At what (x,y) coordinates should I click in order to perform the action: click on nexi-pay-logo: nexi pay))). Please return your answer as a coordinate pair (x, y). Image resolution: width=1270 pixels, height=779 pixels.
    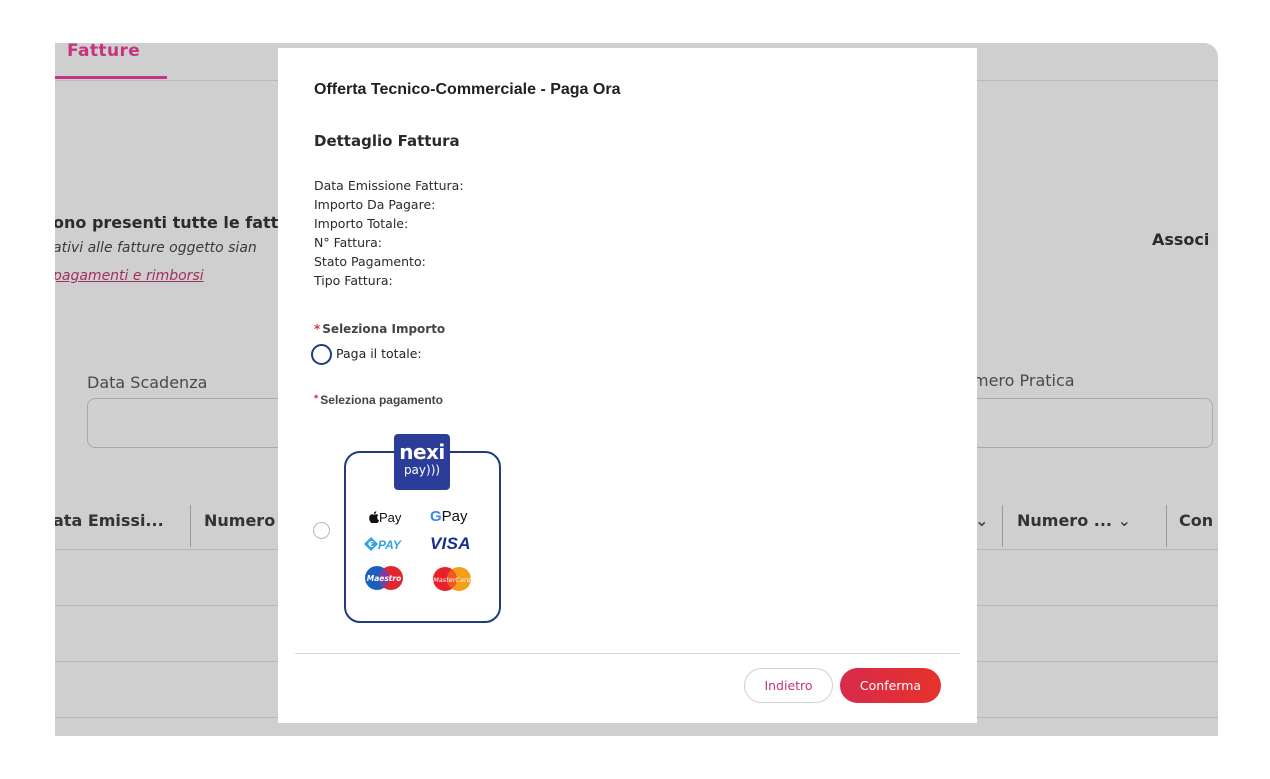
    Looking at the image, I should click on (422, 462).